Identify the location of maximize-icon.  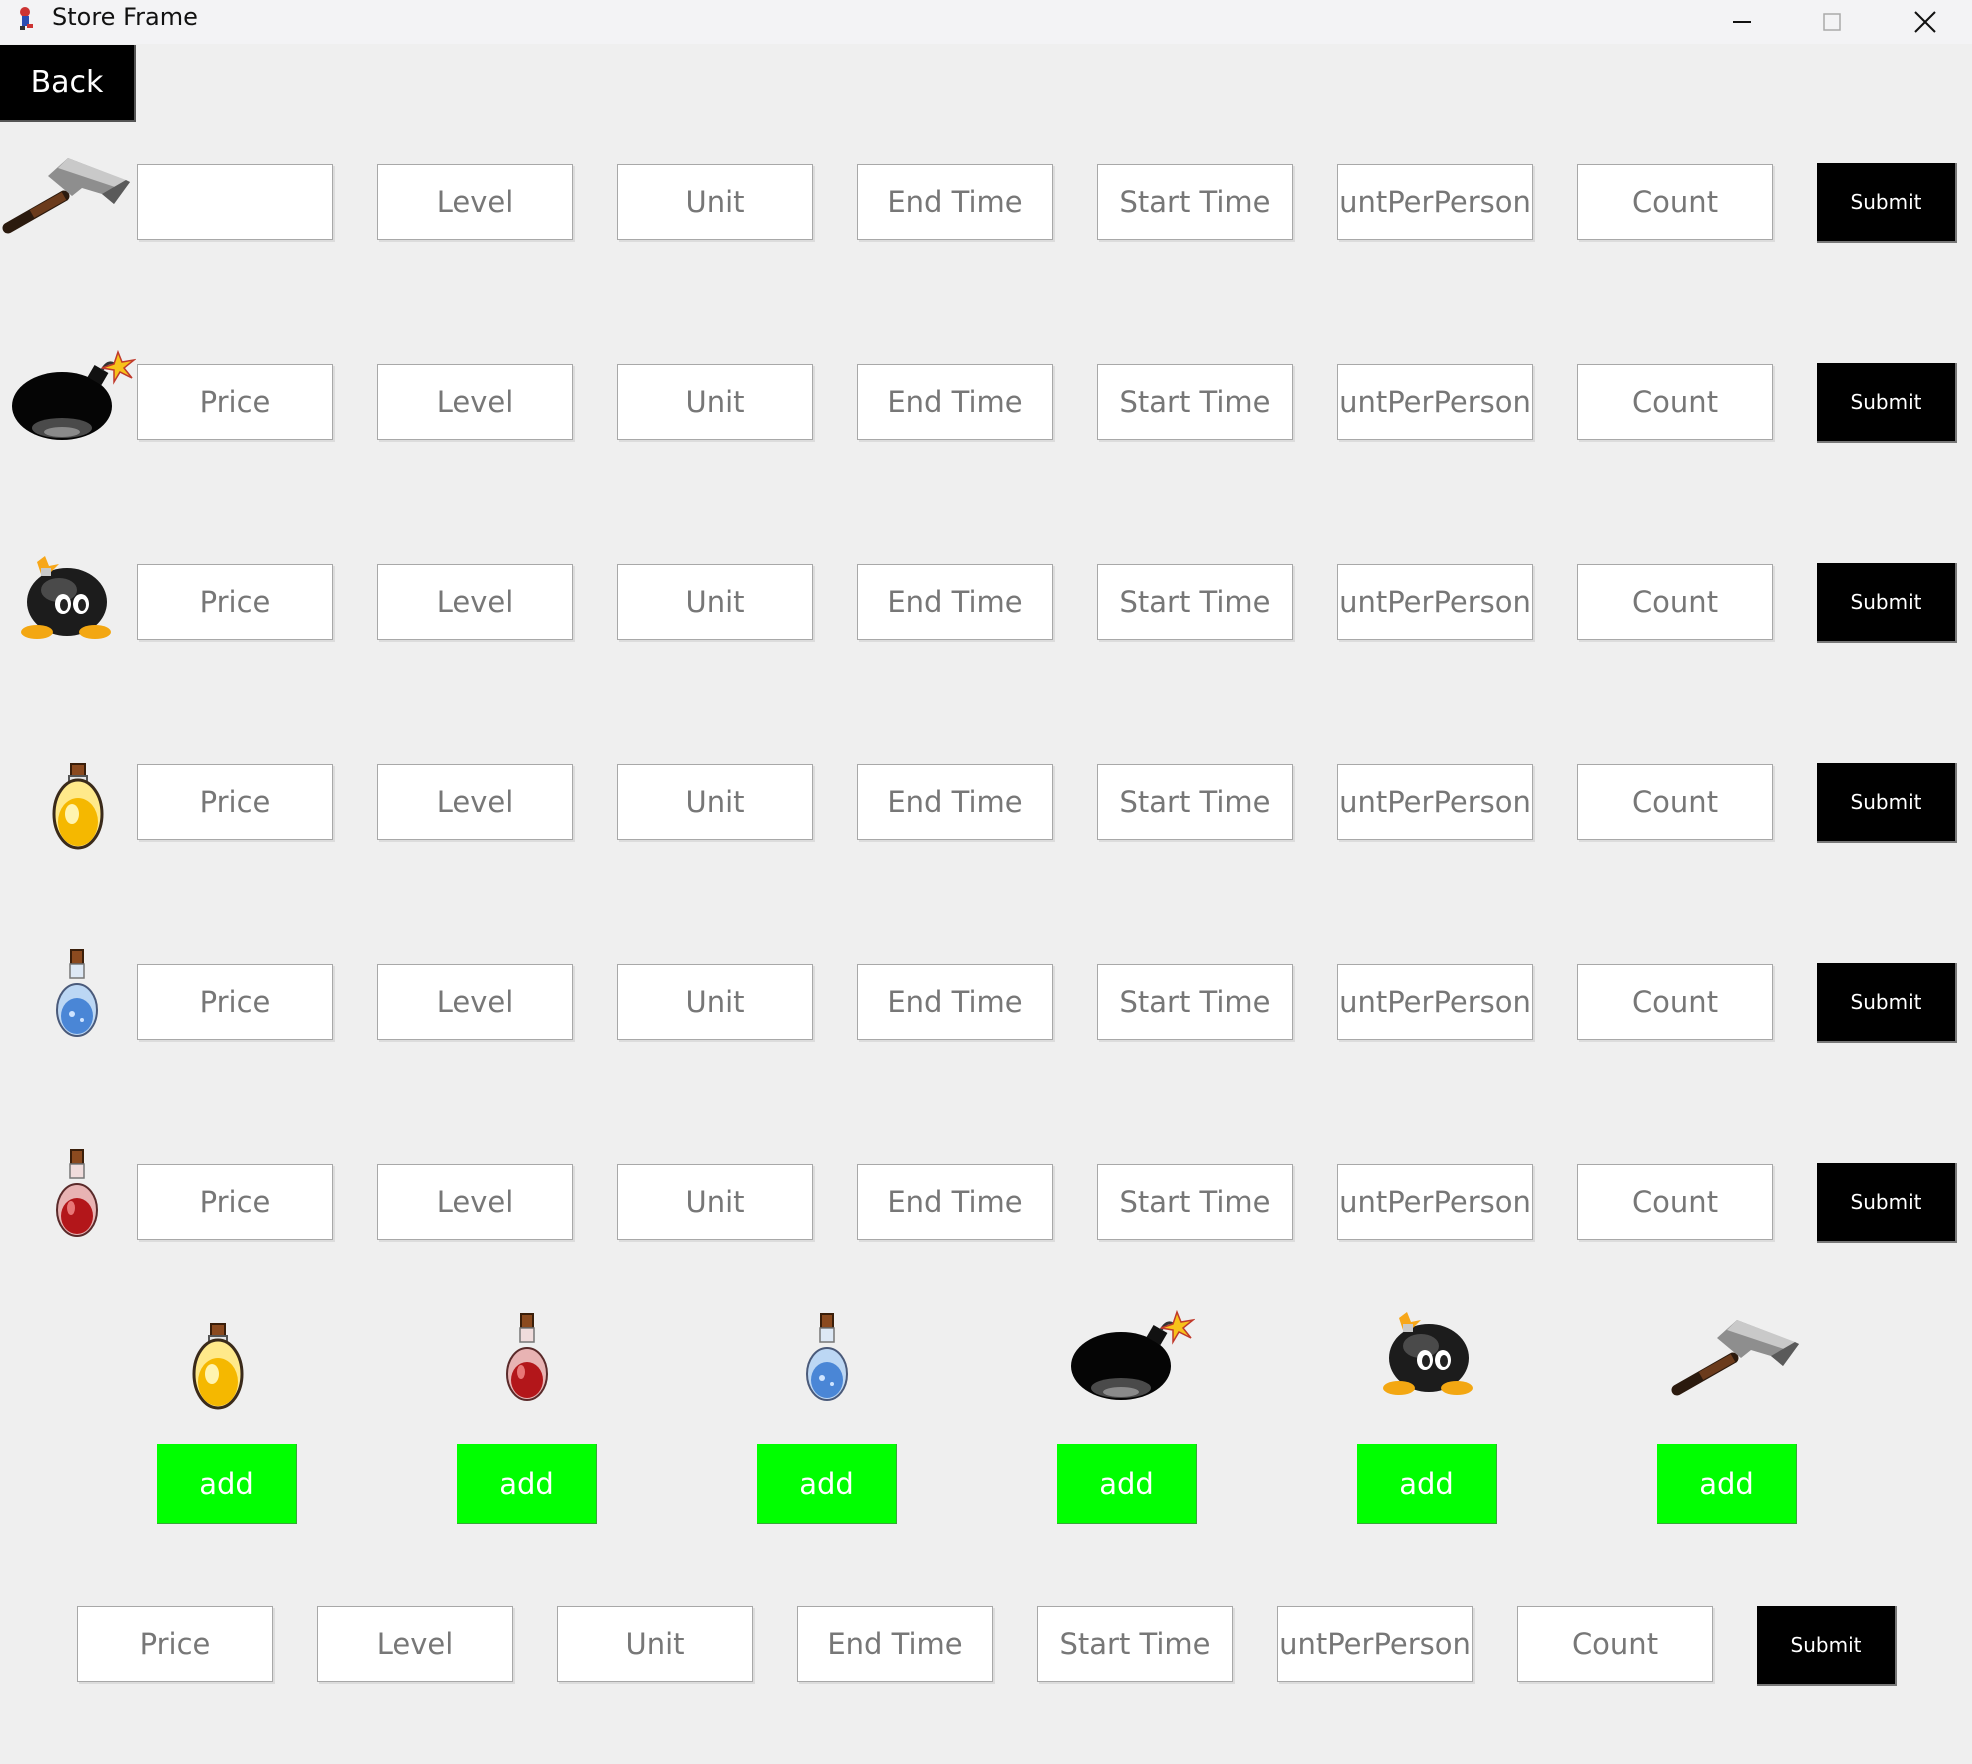
(1832, 22).